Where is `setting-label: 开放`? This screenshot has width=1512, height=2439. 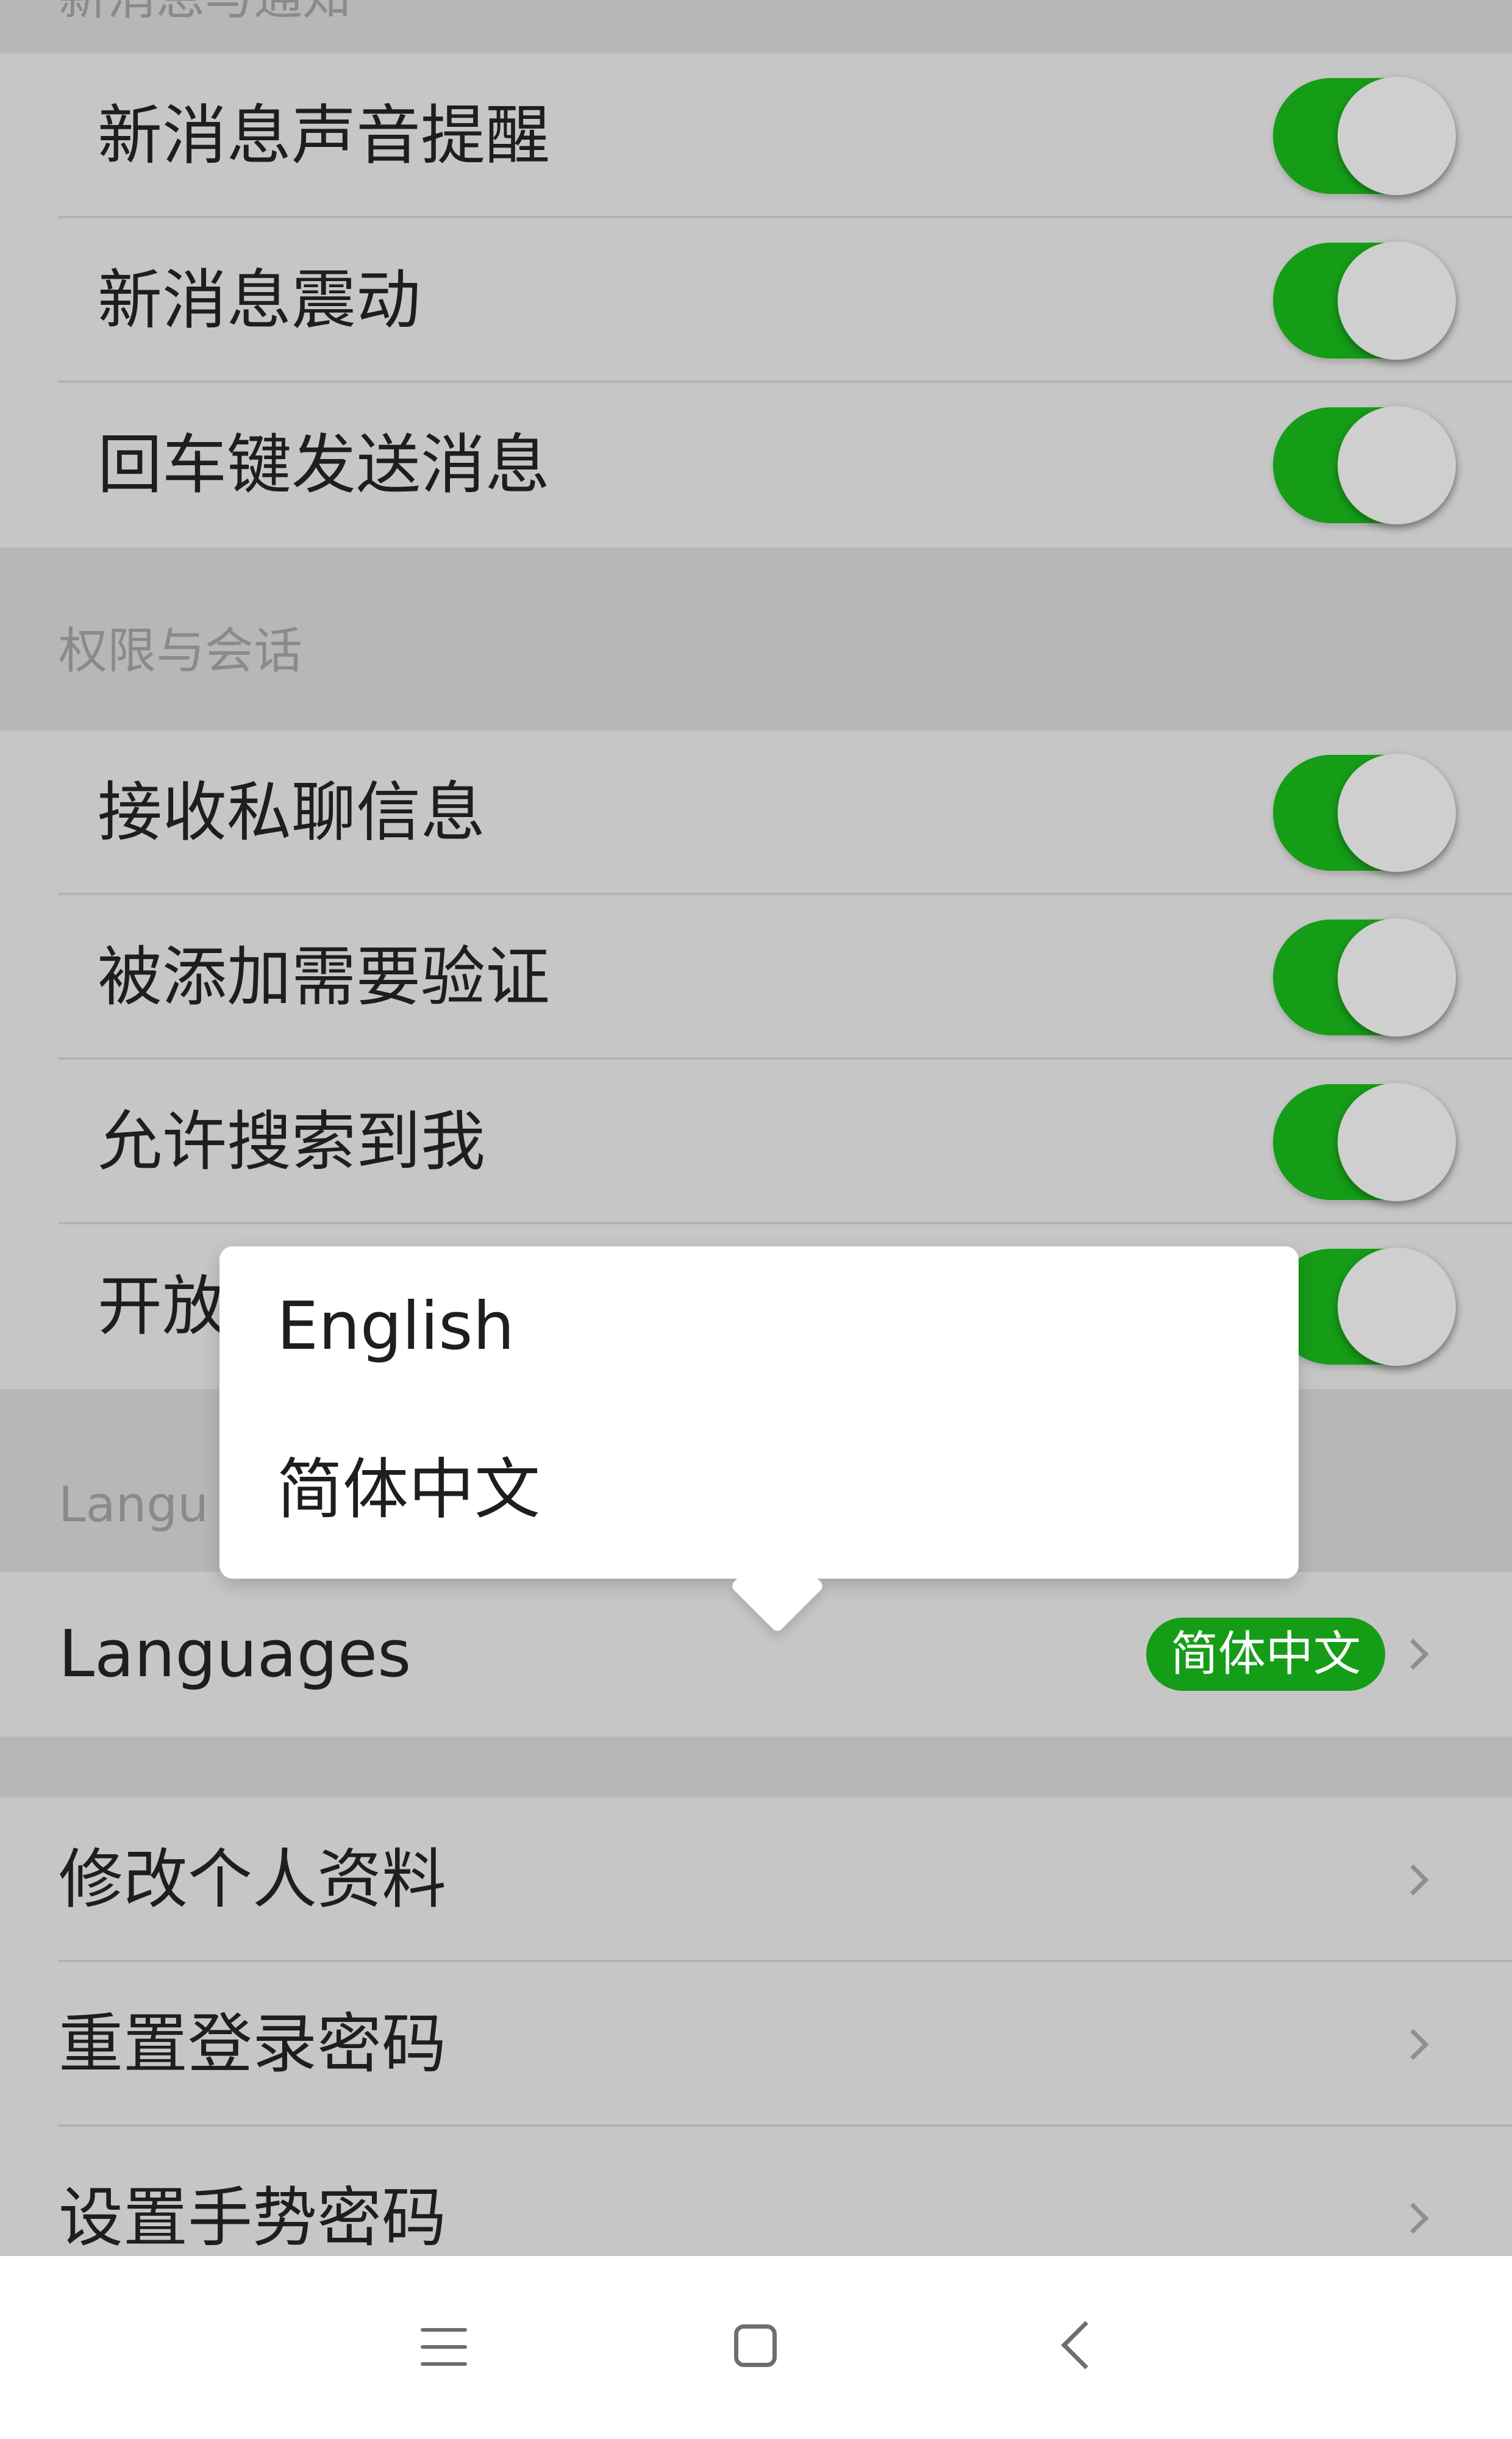 setting-label: 开放 is located at coordinates (162, 1306).